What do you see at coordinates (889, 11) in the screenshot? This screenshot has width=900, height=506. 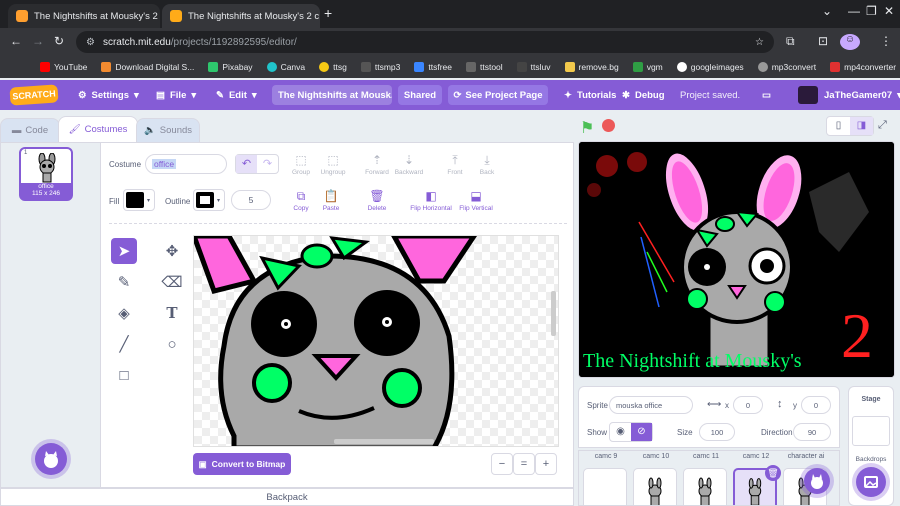 I see `close-window-button: ✕` at bounding box center [889, 11].